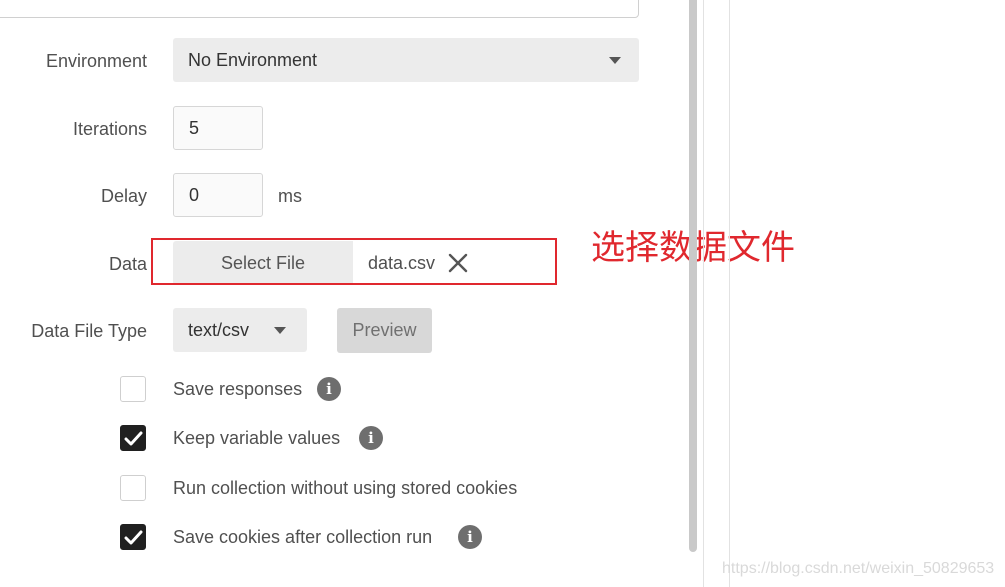 The width and height of the screenshot is (1005, 587). I want to click on save-responses-label: Save responses, so click(238, 389).